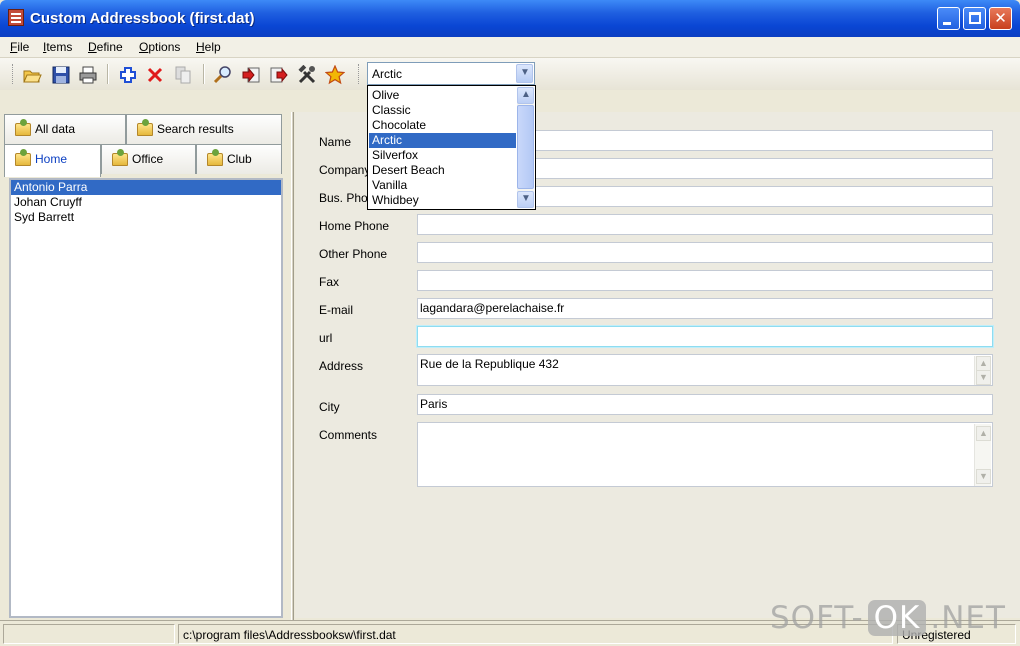 The width and height of the screenshot is (1020, 646). What do you see at coordinates (57, 47) in the screenshot?
I see `menu-items: Items` at bounding box center [57, 47].